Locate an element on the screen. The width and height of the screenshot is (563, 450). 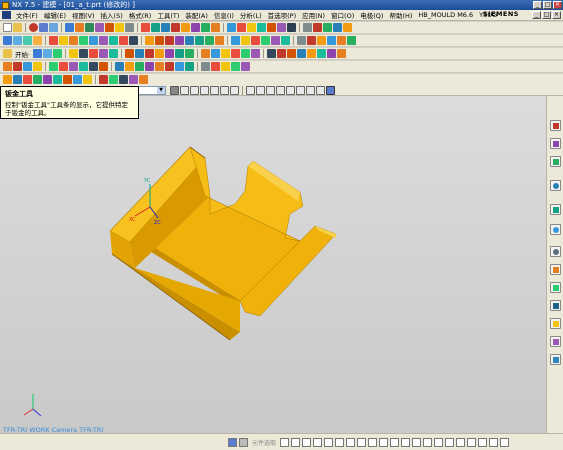
doc-close-button: × is located at coordinates (556, 15).